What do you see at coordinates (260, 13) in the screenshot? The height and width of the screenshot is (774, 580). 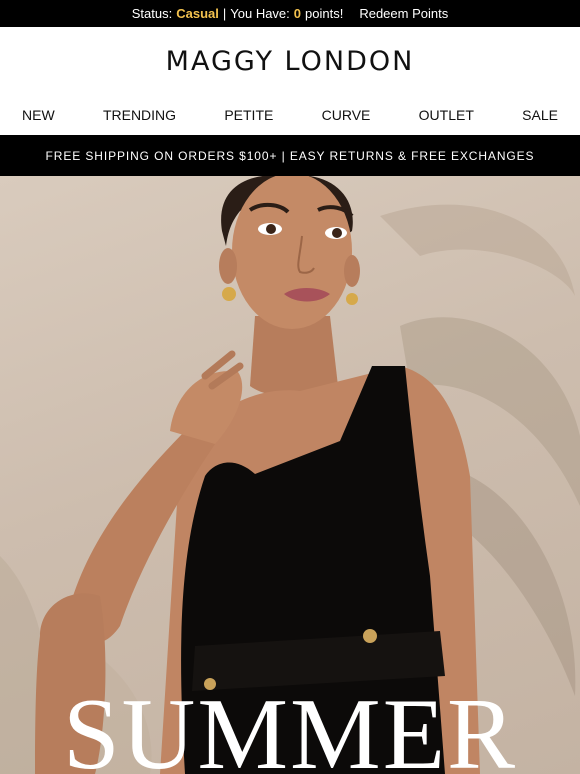 I see `points-prefix: You Have:` at bounding box center [260, 13].